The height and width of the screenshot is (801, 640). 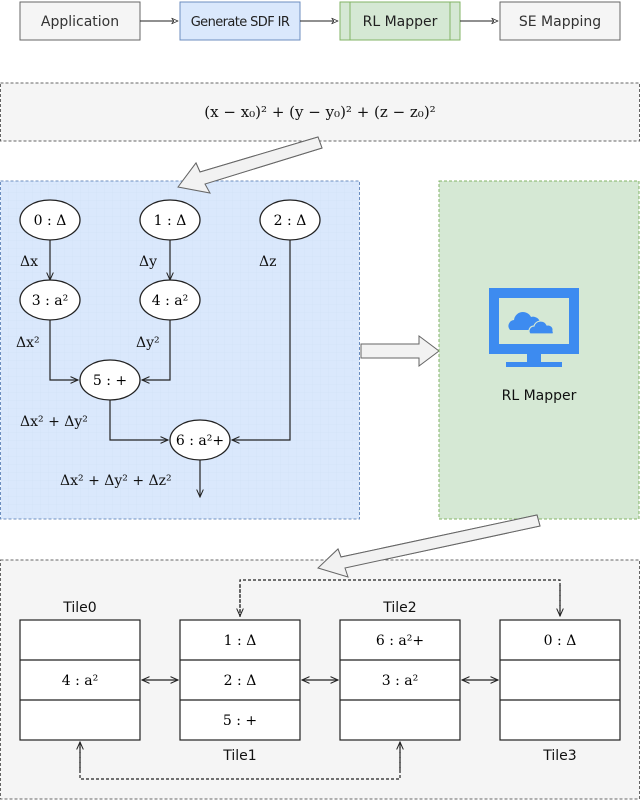 What do you see at coordinates (80, 681) in the screenshot?
I see `tile-slot: 4 : a²` at bounding box center [80, 681].